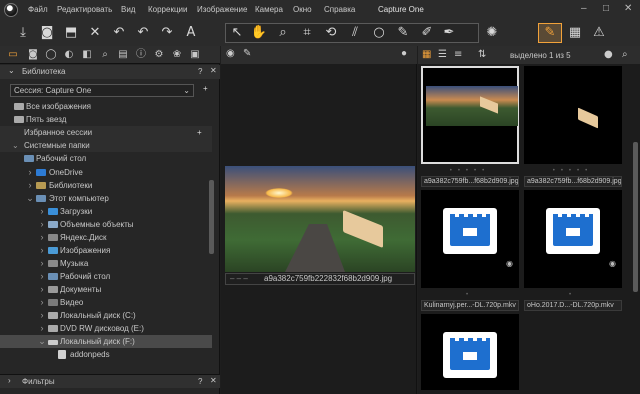  Describe the element at coordinates (307, 33) in the screenshot. I see `crop-icon: ⌗` at that location.